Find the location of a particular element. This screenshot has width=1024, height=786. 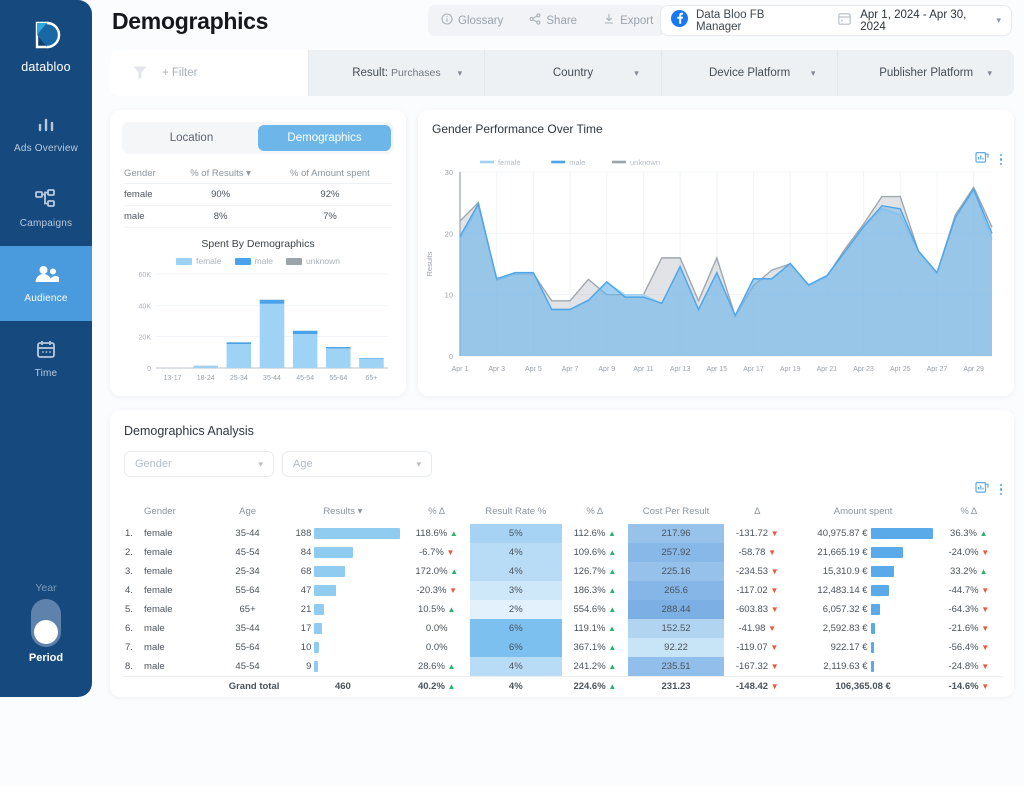

cell-results-delta: 0.0% is located at coordinates (436, 647).